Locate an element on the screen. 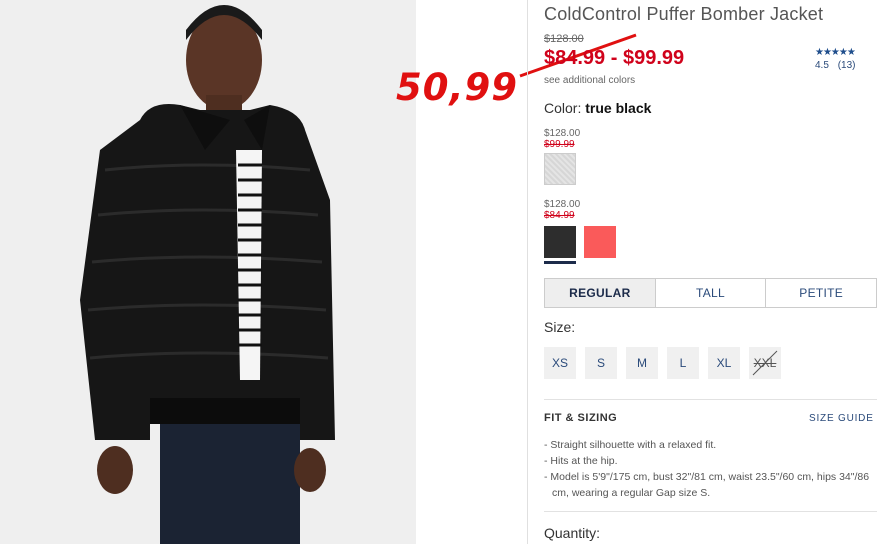  size-l-button: L is located at coordinates (683, 363).